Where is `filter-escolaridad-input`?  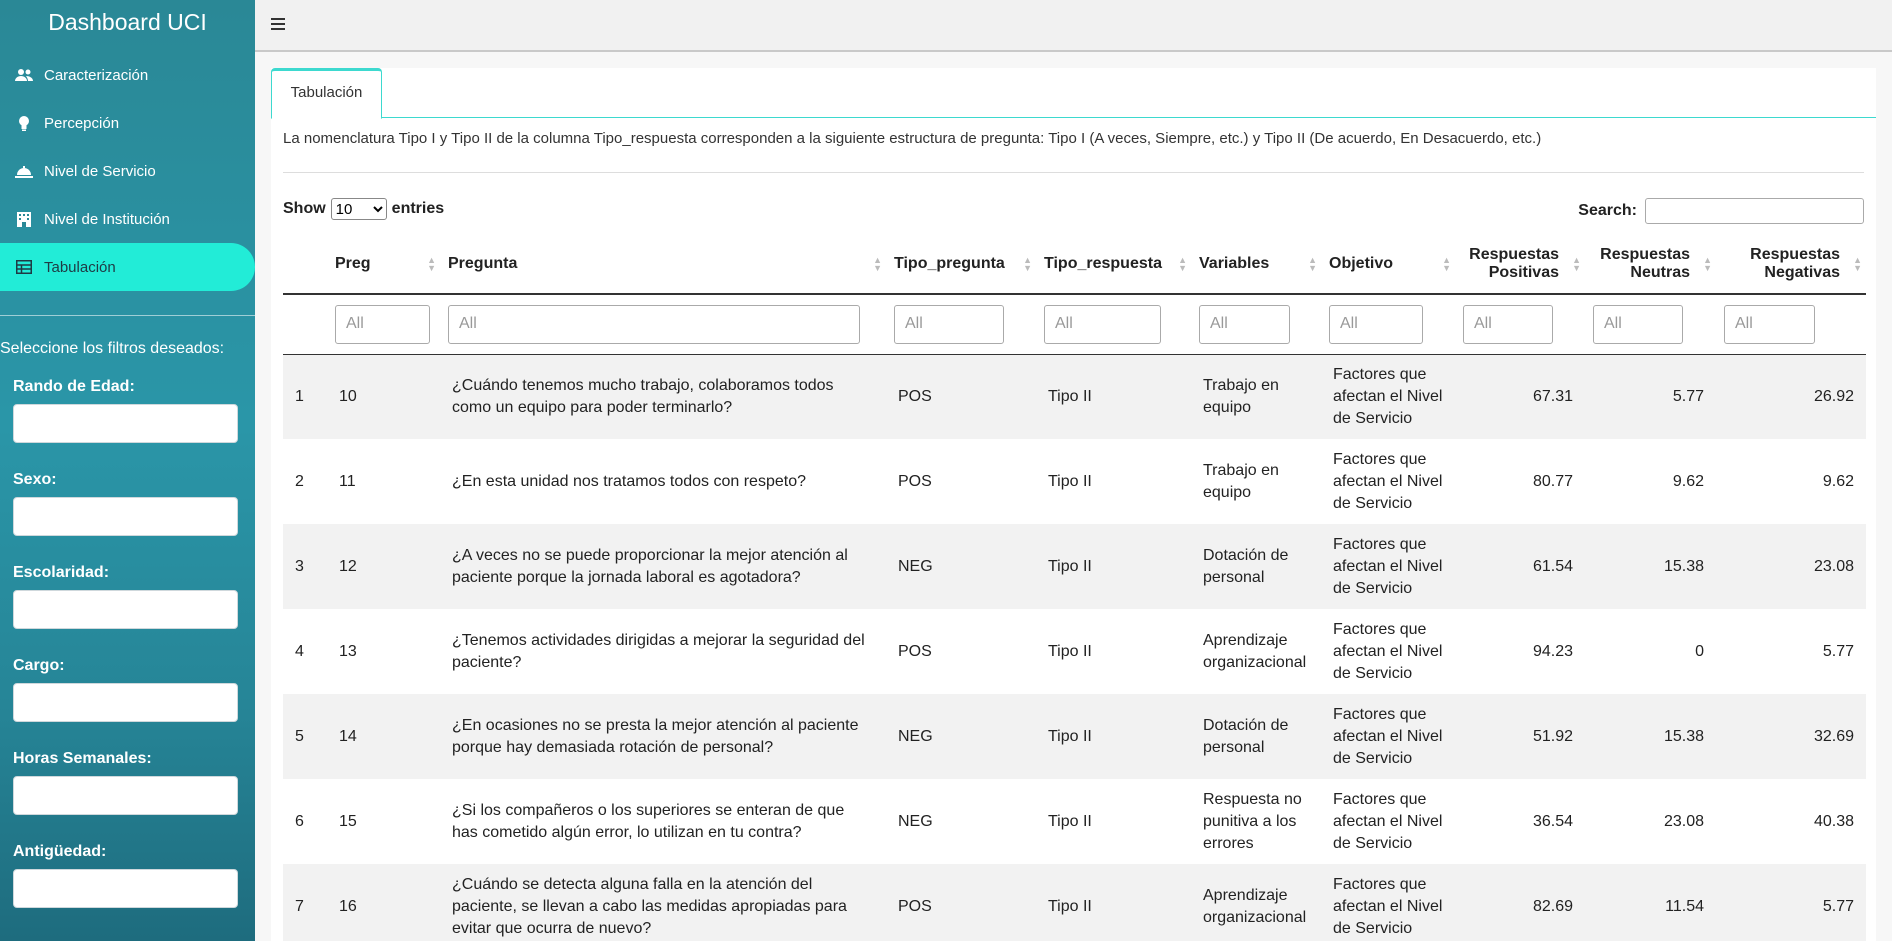 filter-escolaridad-input is located at coordinates (125, 609).